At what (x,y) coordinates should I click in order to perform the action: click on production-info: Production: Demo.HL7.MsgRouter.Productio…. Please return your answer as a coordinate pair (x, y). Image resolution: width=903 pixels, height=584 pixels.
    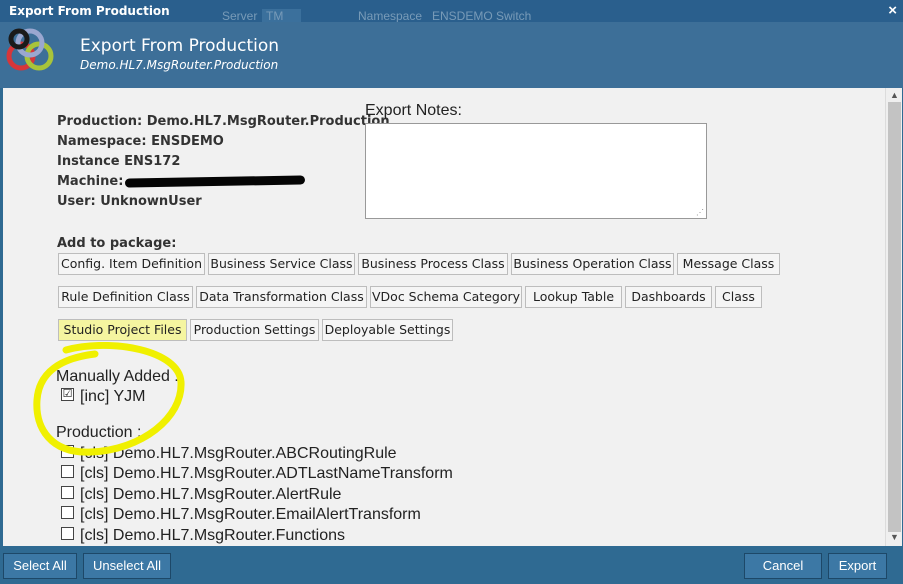
    Looking at the image, I should click on (223, 164).